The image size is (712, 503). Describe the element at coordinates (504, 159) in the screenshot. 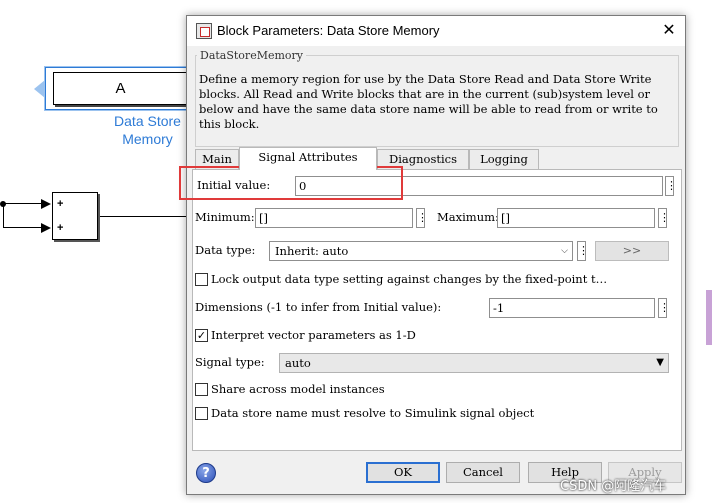

I see `tab-logging: Logging` at that location.